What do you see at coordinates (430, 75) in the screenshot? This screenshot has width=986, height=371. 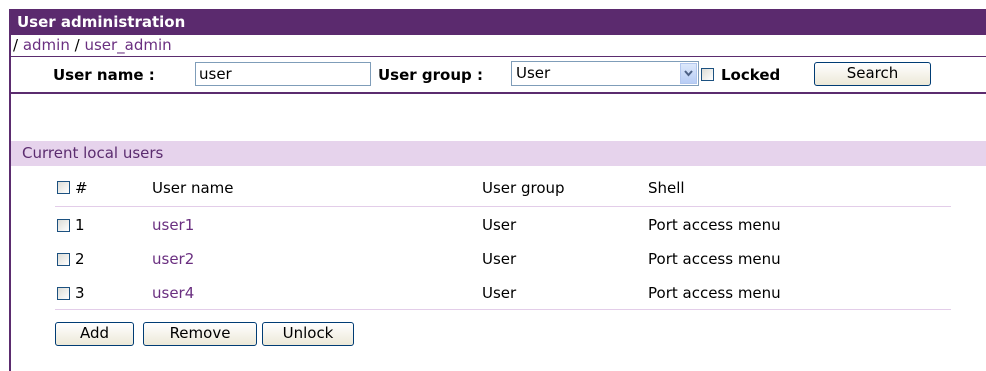 I see `usergroup-label: User group :` at bounding box center [430, 75].